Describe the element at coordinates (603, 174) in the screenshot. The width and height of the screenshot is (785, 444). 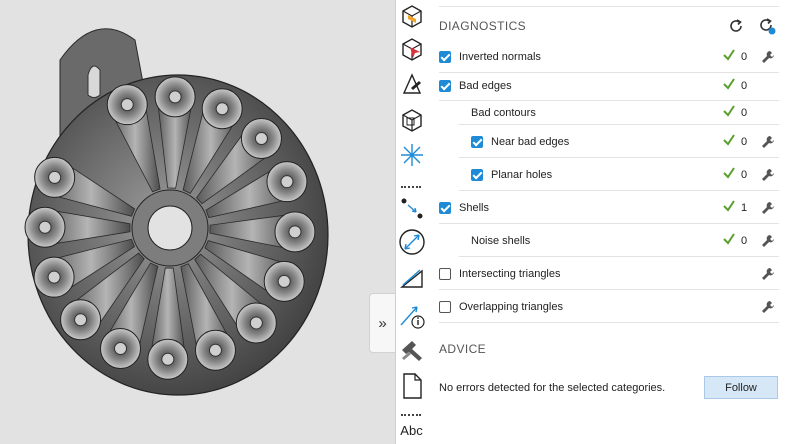
I see `diagnostic-row: Planar holes 0` at that location.